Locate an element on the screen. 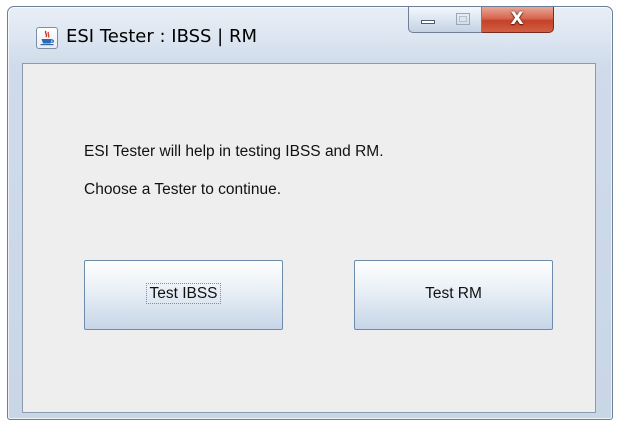  minimize-icon is located at coordinates (428, 22).